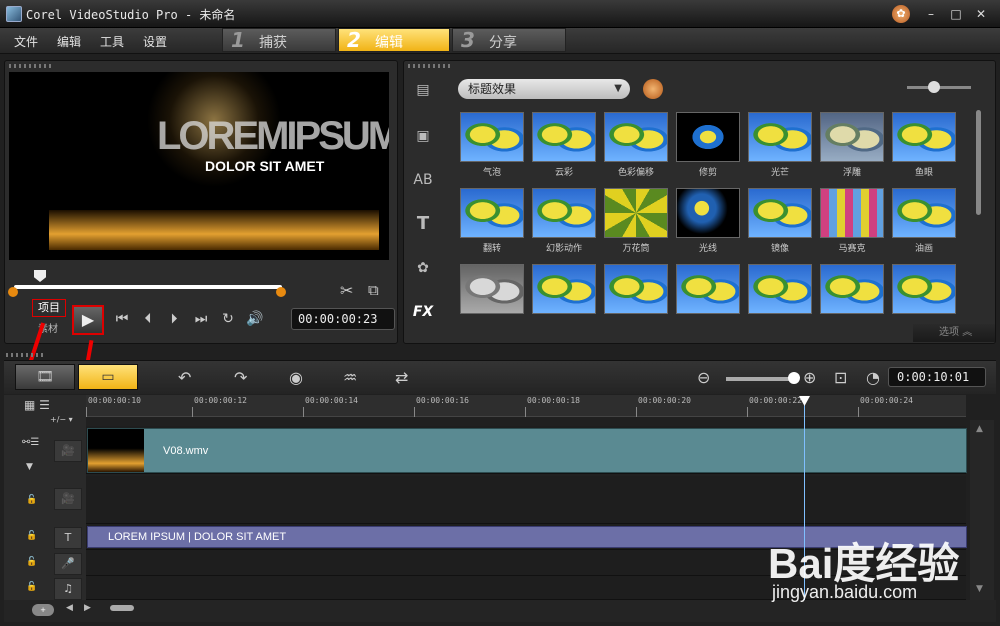  Describe the element at coordinates (13, 292) in the screenshot. I see `trim-start-marker` at that location.